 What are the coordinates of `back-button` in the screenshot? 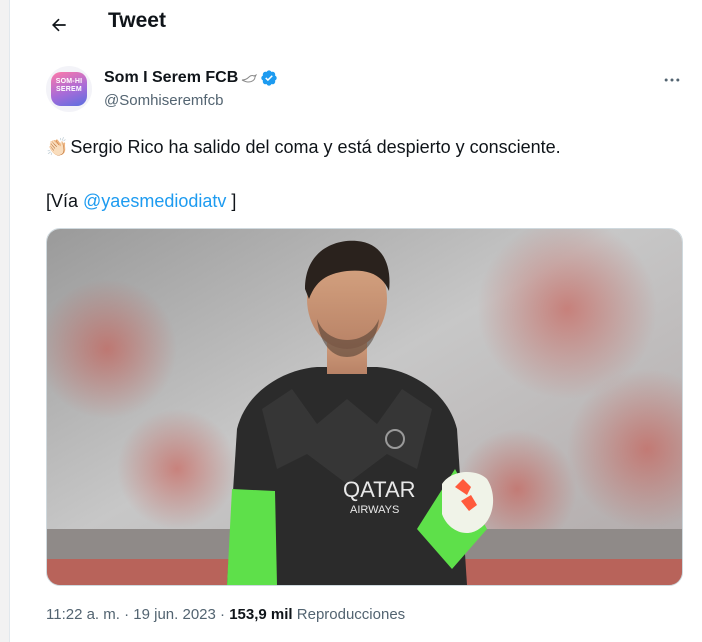 It's located at (59, 25).